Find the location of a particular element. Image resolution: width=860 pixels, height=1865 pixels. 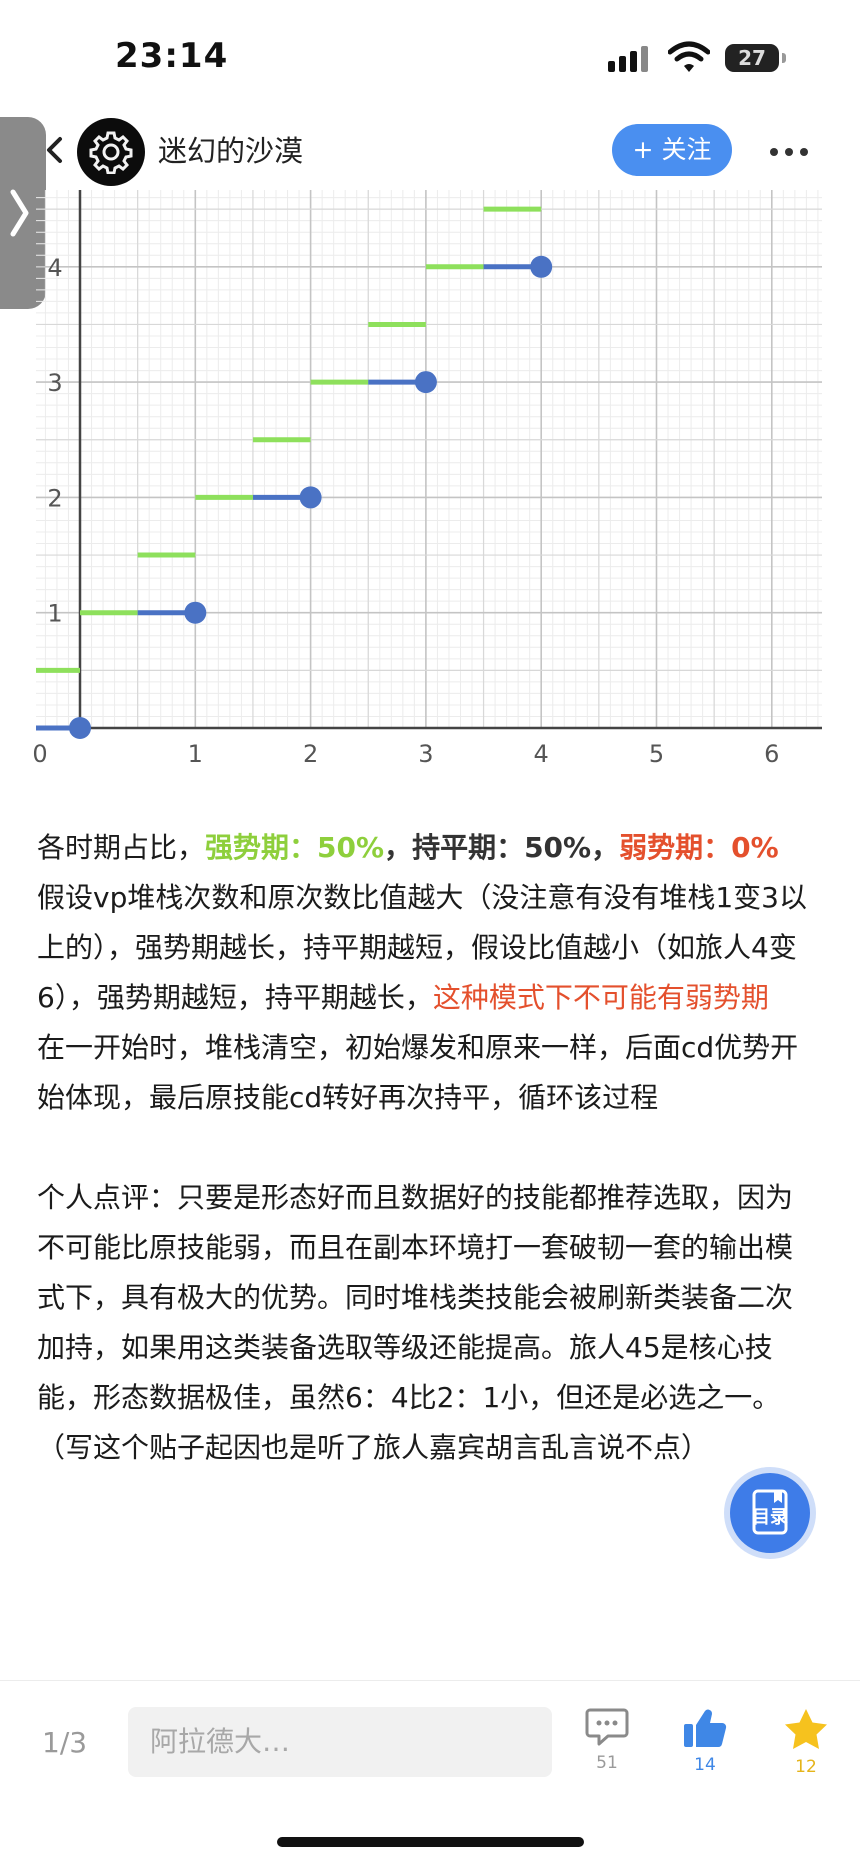

x-tick-label: 0 is located at coordinates (39, 754).